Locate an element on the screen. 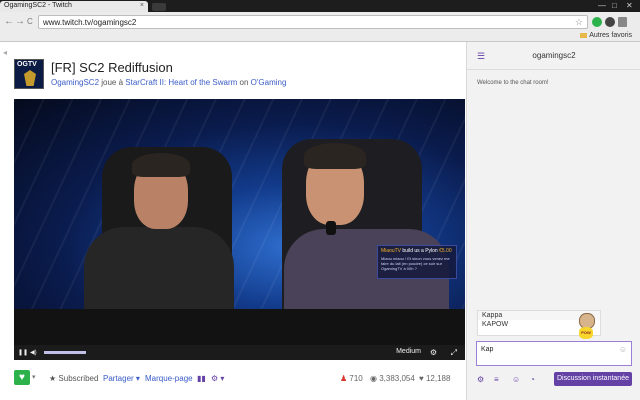 Image resolution: width=640 pixels, height=400 pixels. network-link: O'Gaming is located at coordinates (269, 82).